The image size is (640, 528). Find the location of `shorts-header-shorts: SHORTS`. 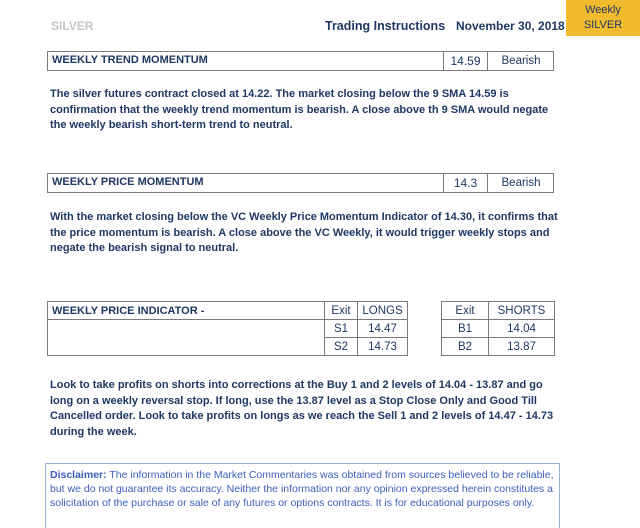

shorts-header-shorts: SHORTS is located at coordinates (521, 310).